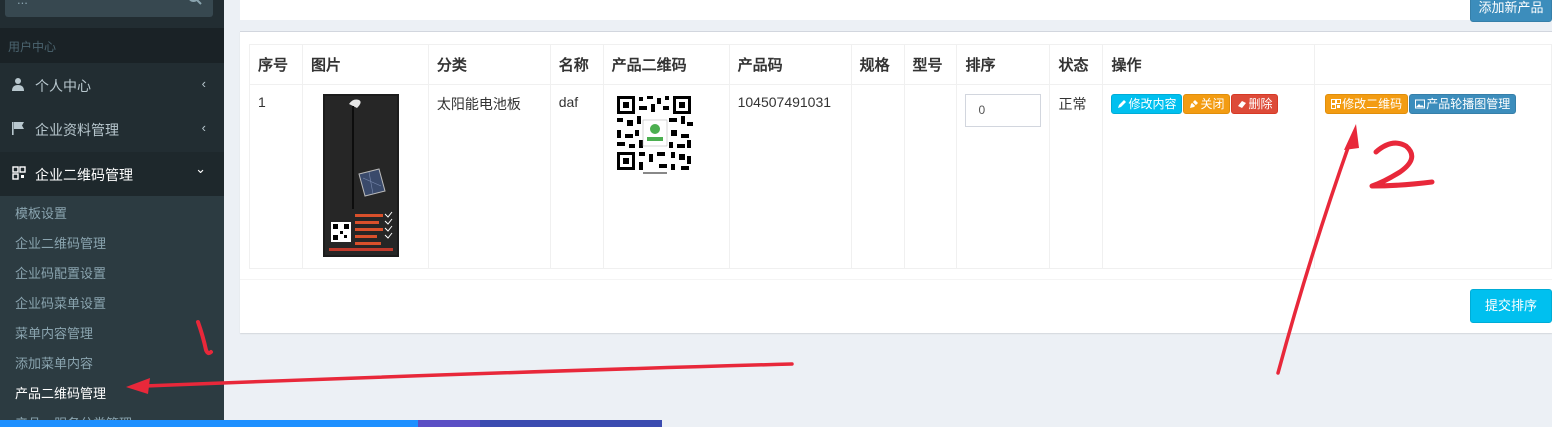 The height and width of the screenshot is (427, 1552). I want to click on close-button: 关闭, so click(1207, 104).